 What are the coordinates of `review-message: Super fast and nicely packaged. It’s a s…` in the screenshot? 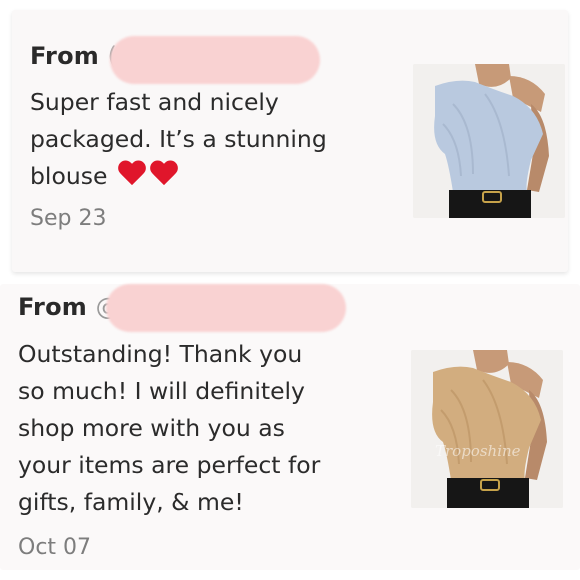 It's located at (178, 139).